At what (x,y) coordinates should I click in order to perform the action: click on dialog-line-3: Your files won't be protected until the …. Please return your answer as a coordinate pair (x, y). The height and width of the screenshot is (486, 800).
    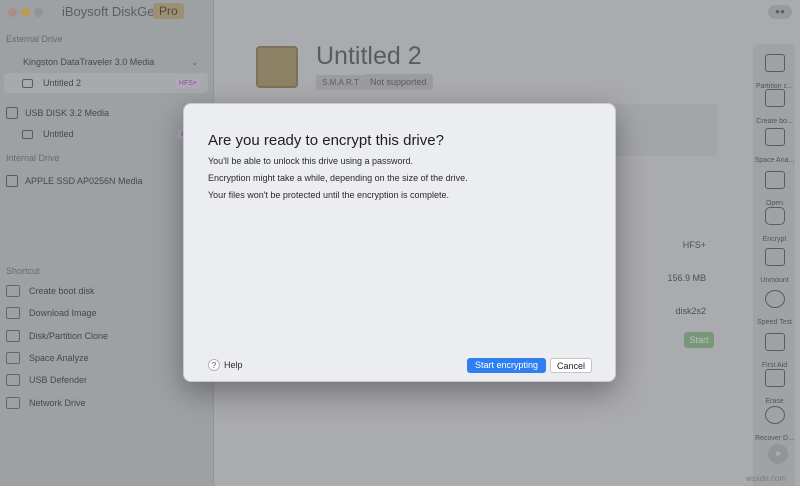
    Looking at the image, I should click on (329, 195).